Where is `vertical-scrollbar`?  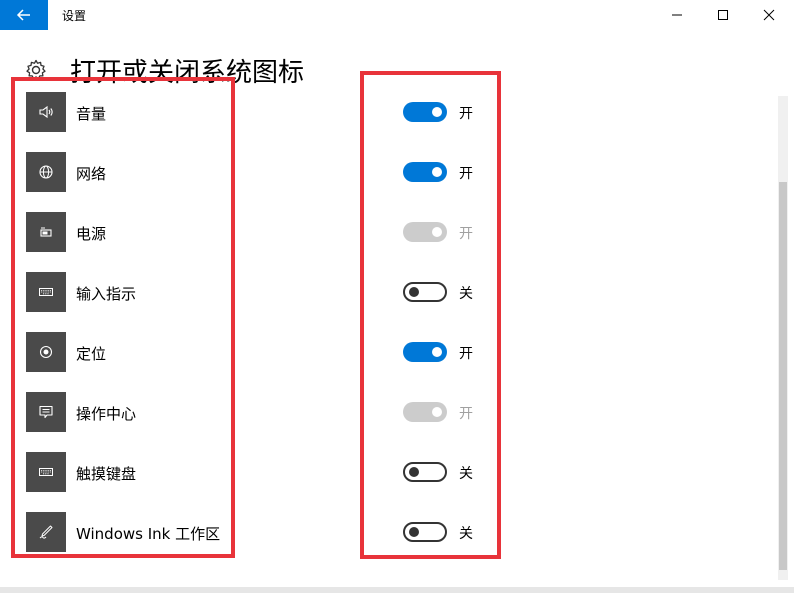
vertical-scrollbar is located at coordinates (783, 338).